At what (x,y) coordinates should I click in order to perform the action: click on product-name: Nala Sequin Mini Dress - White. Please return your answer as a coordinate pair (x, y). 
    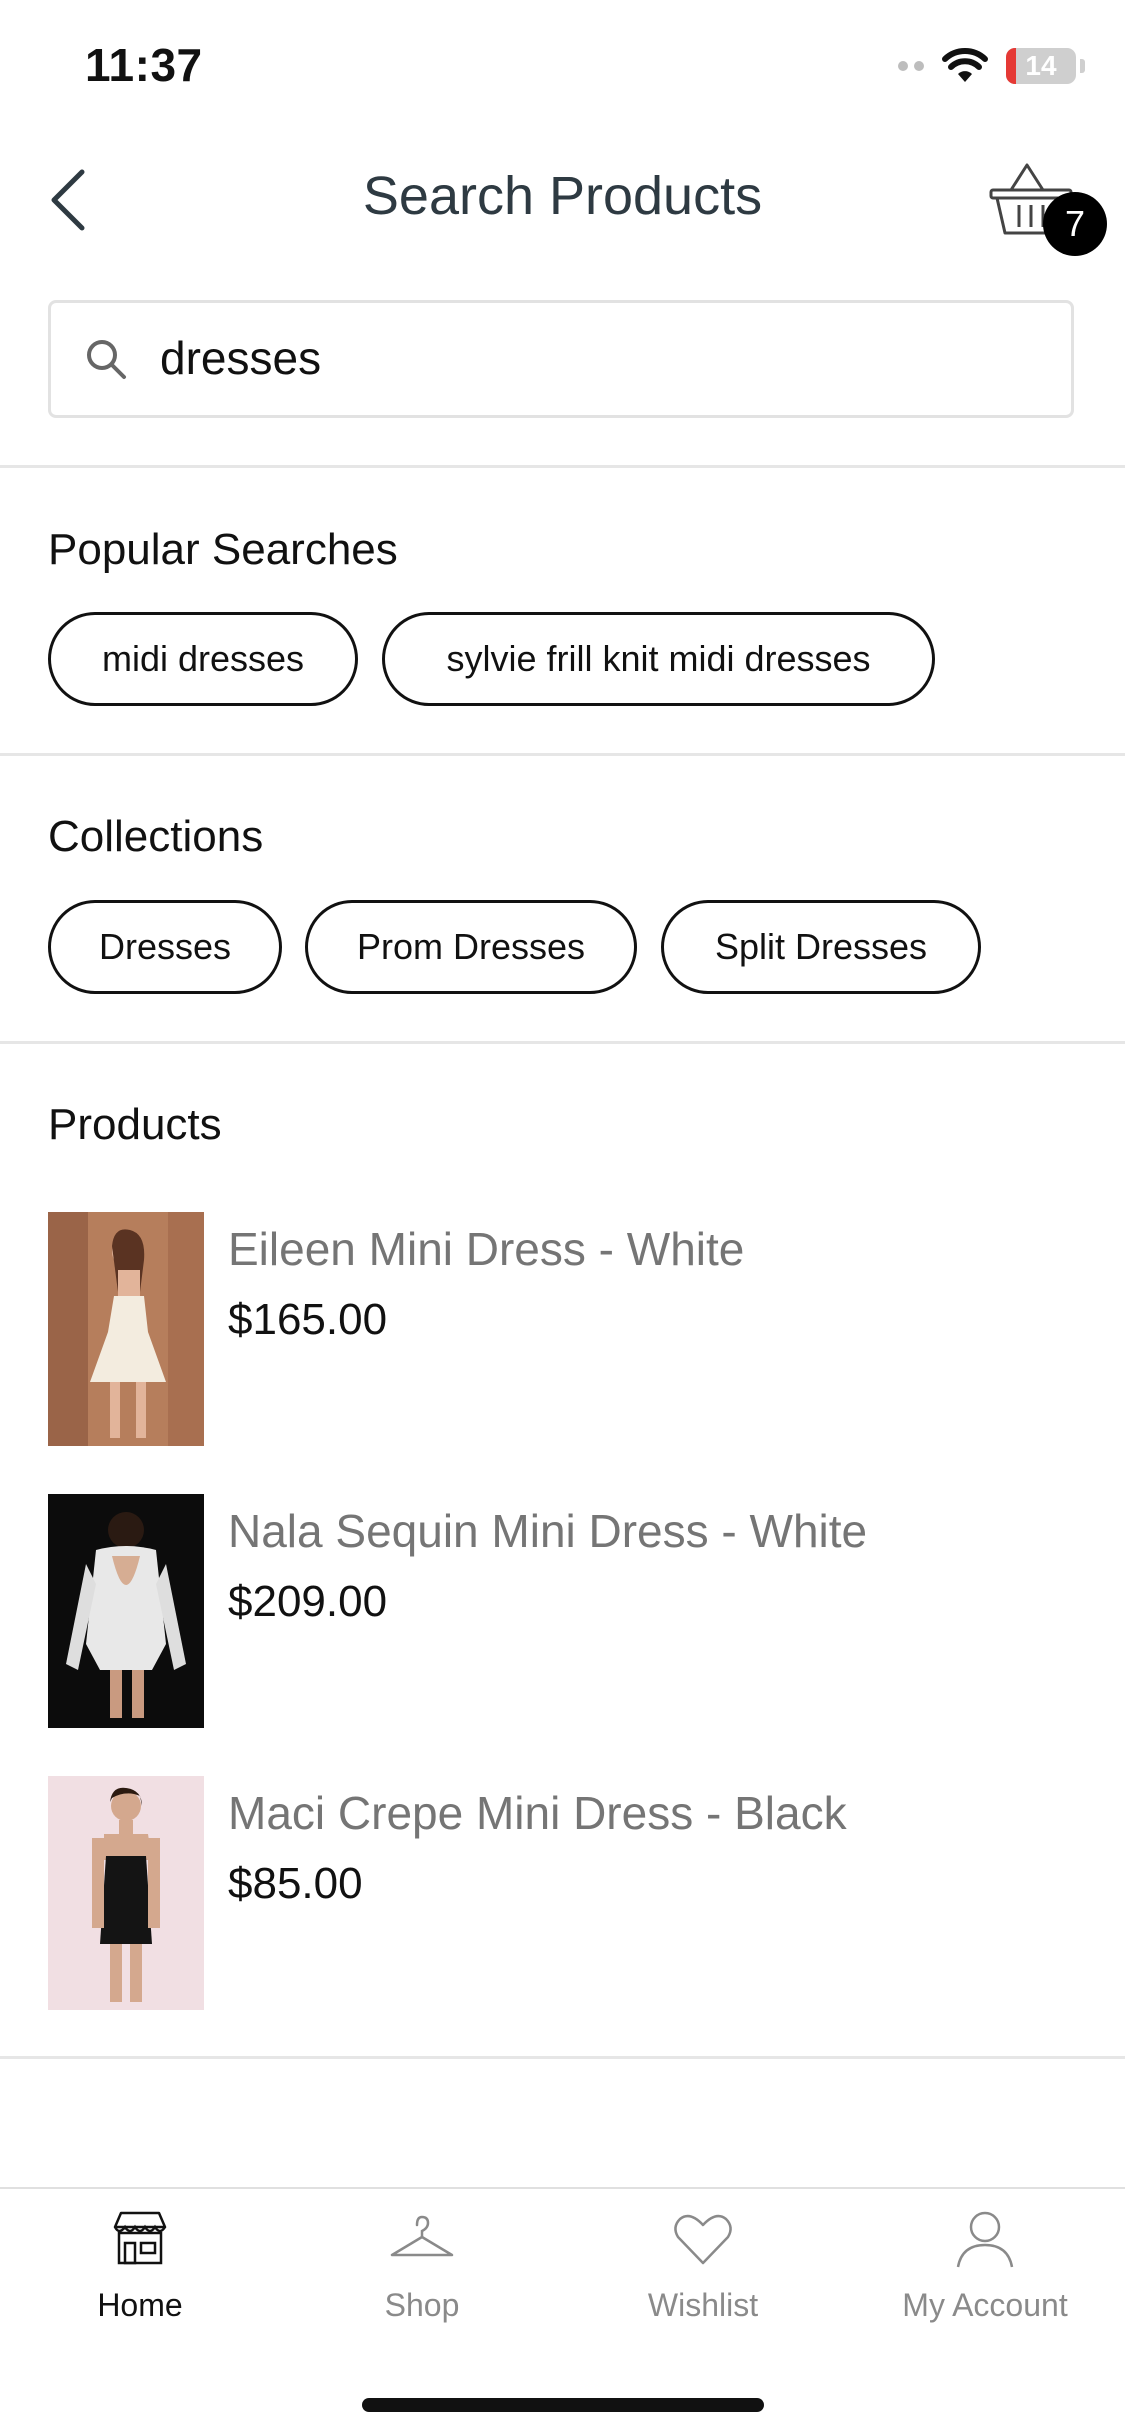
    Looking at the image, I should click on (547, 1531).